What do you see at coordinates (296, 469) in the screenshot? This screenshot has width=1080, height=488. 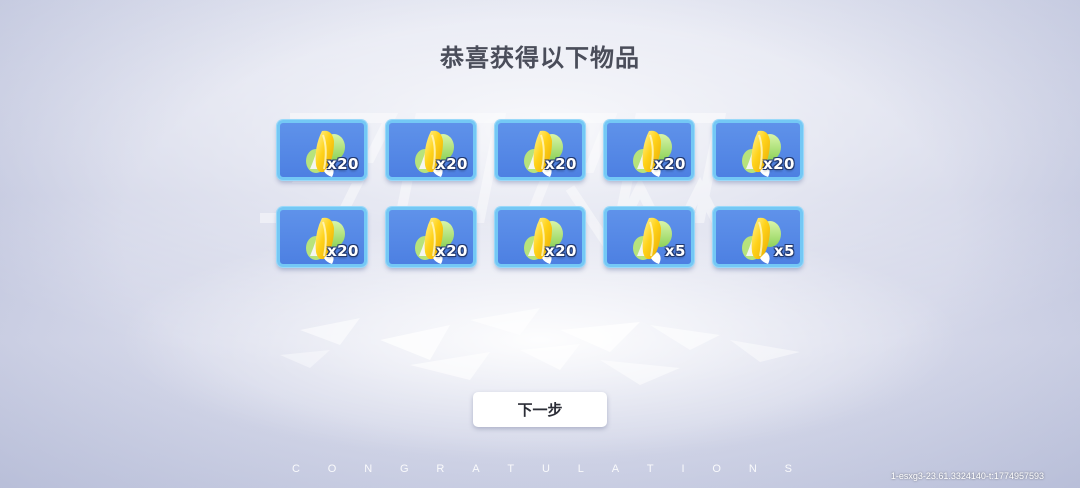 I see `congrats-letter: C` at bounding box center [296, 469].